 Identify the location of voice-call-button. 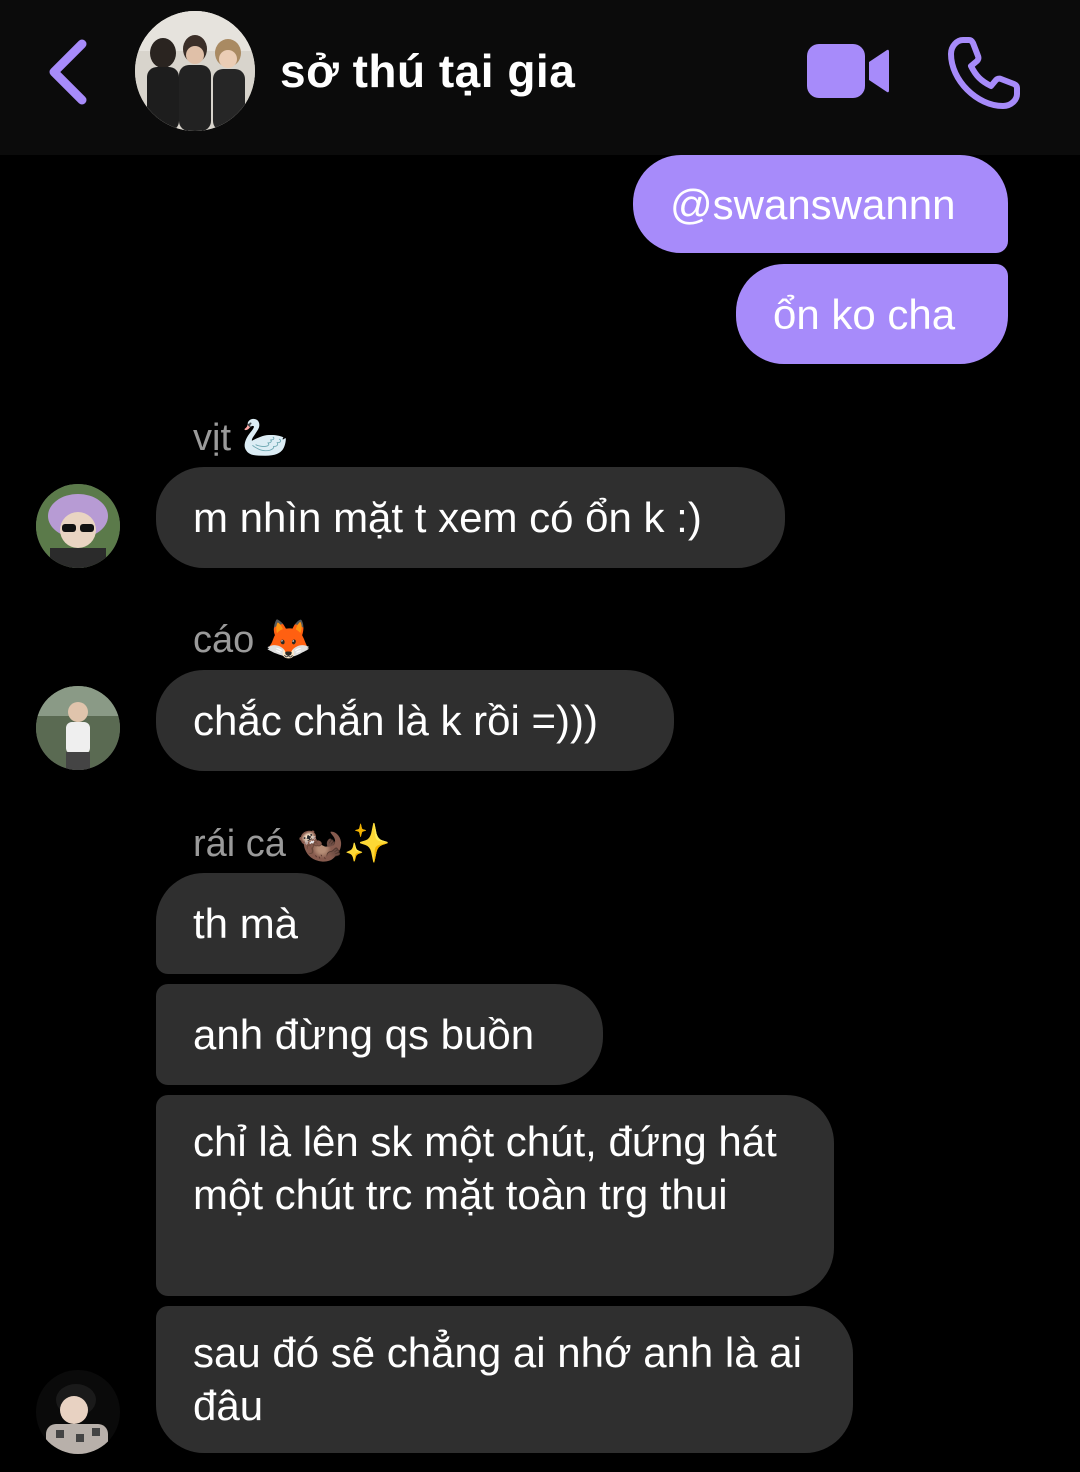
(984, 73).